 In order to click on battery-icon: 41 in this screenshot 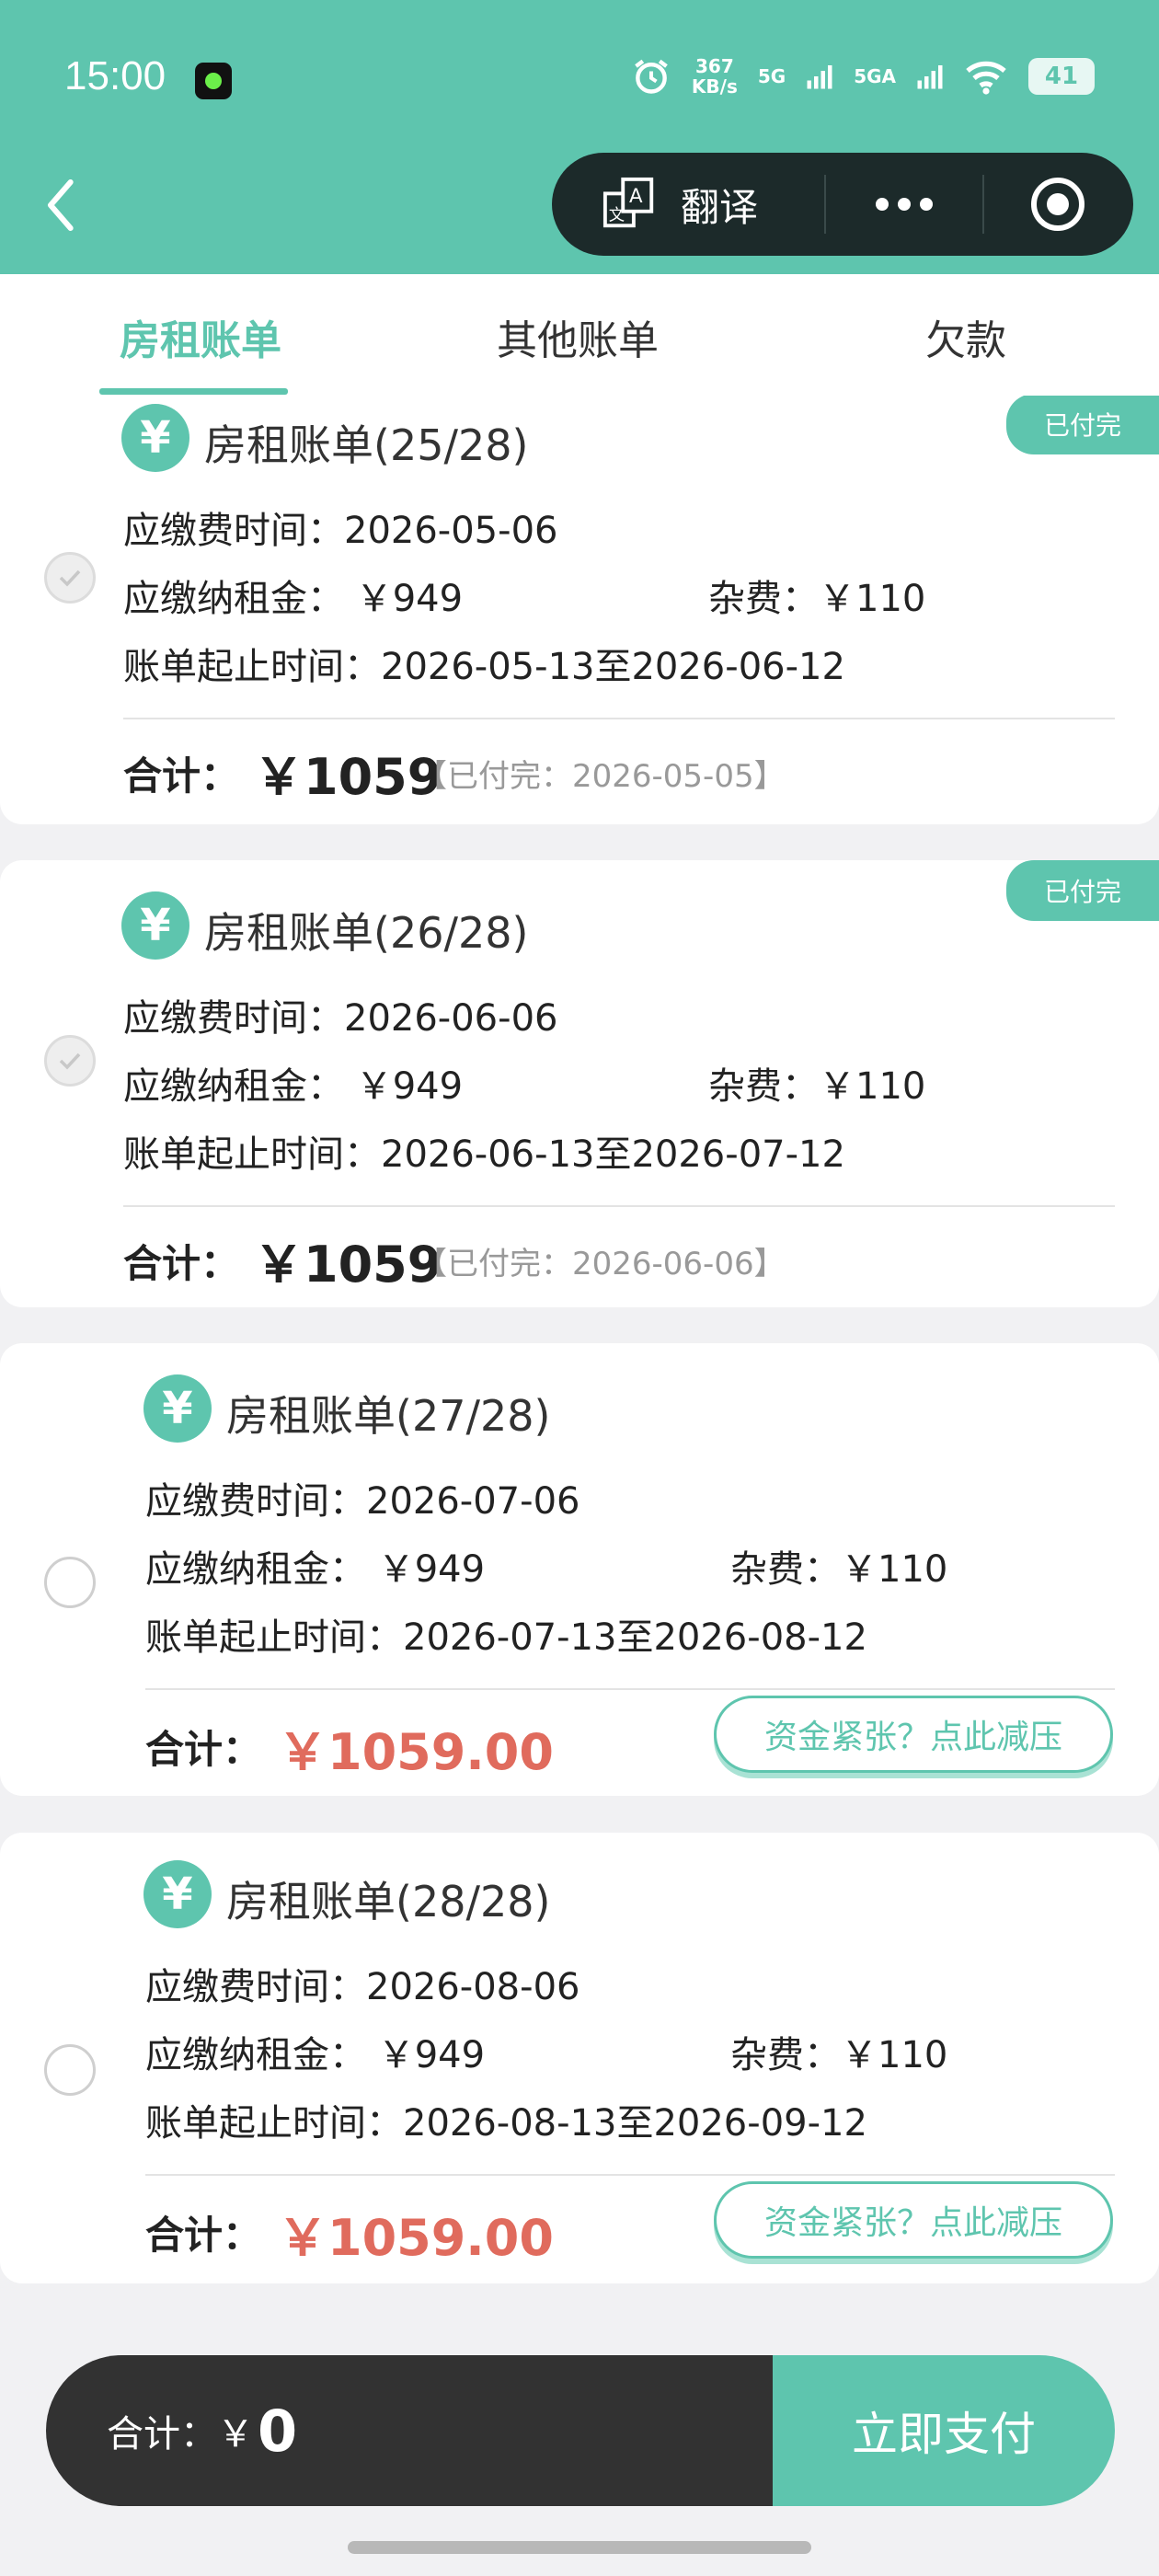, I will do `click(1061, 76)`.